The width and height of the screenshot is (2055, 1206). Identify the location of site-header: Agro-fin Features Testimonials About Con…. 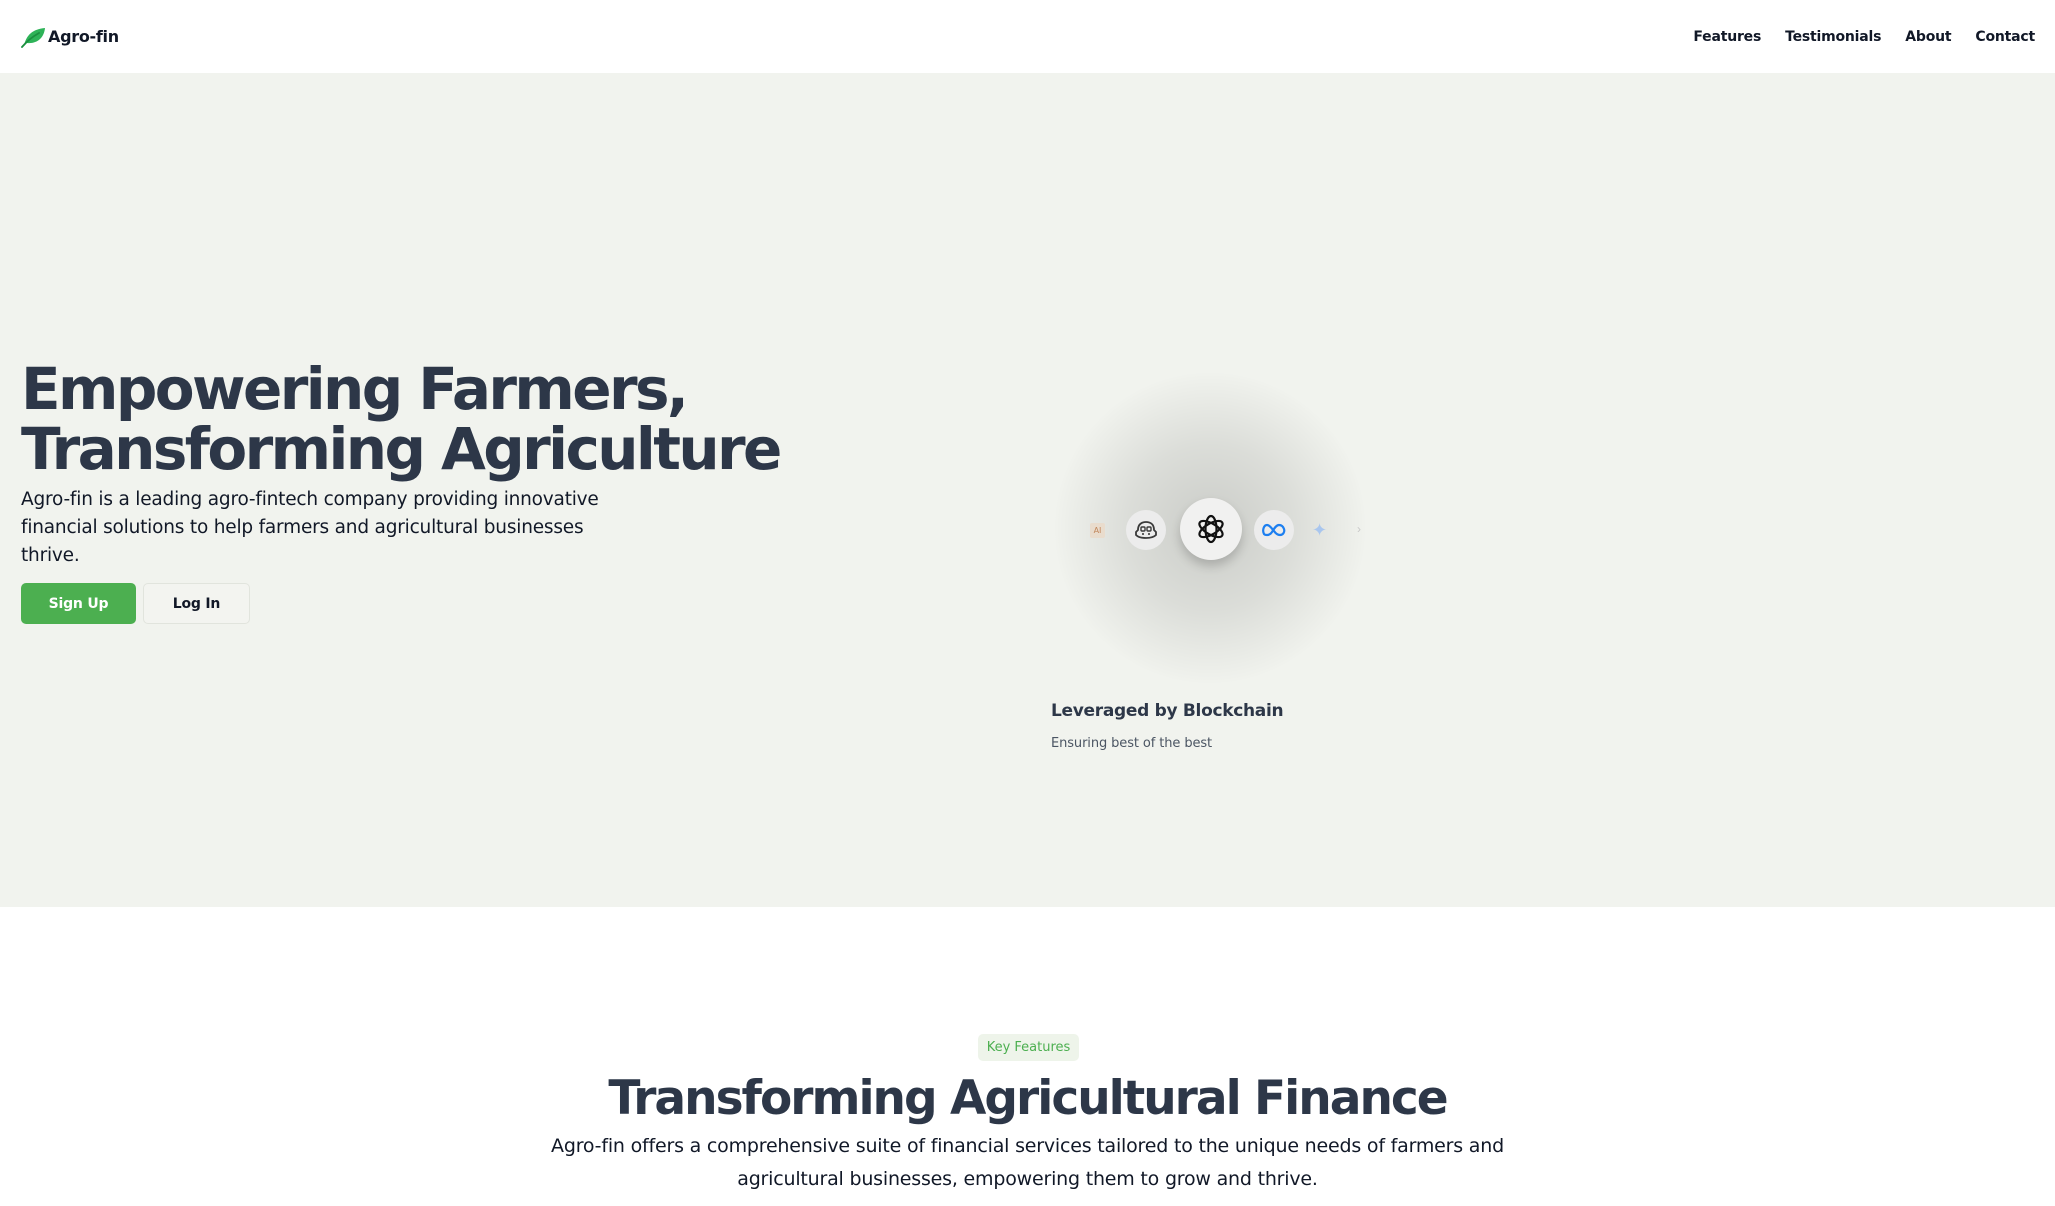
(1027, 36).